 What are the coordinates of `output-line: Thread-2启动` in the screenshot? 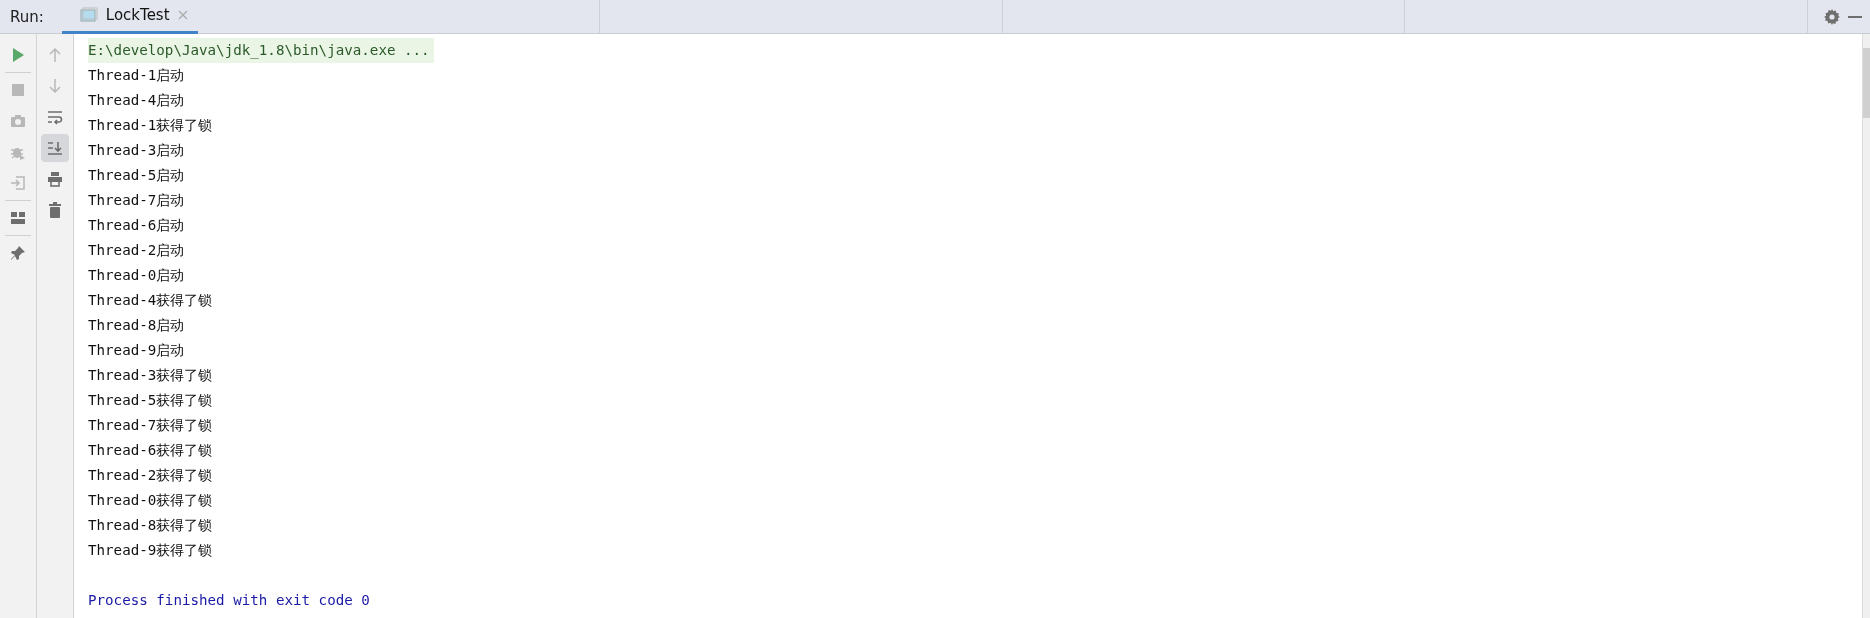 It's located at (136, 250).